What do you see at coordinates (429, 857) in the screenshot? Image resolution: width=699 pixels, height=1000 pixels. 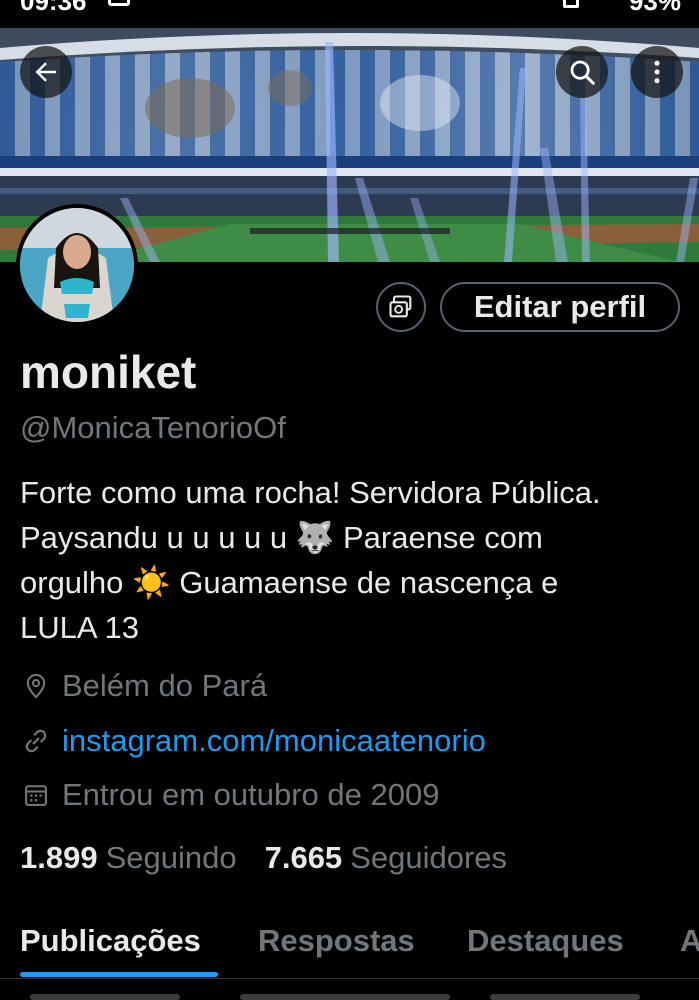 I see `followers-label: Seguidores` at bounding box center [429, 857].